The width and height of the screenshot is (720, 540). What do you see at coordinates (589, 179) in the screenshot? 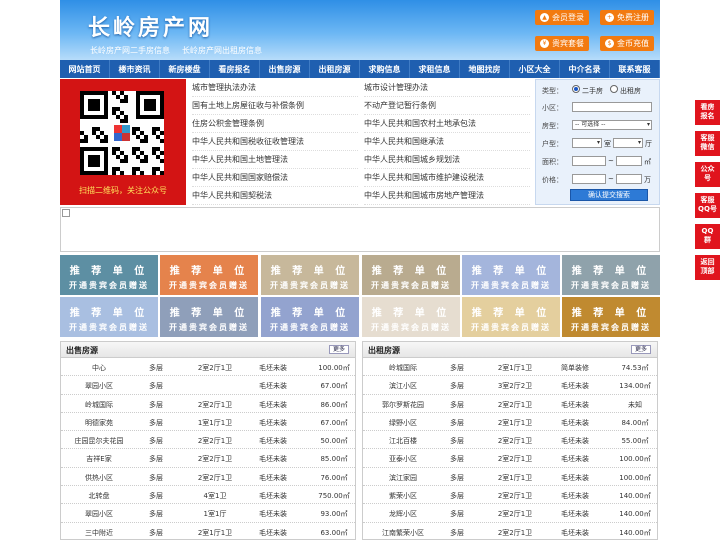
I see `price-min-input` at bounding box center [589, 179].